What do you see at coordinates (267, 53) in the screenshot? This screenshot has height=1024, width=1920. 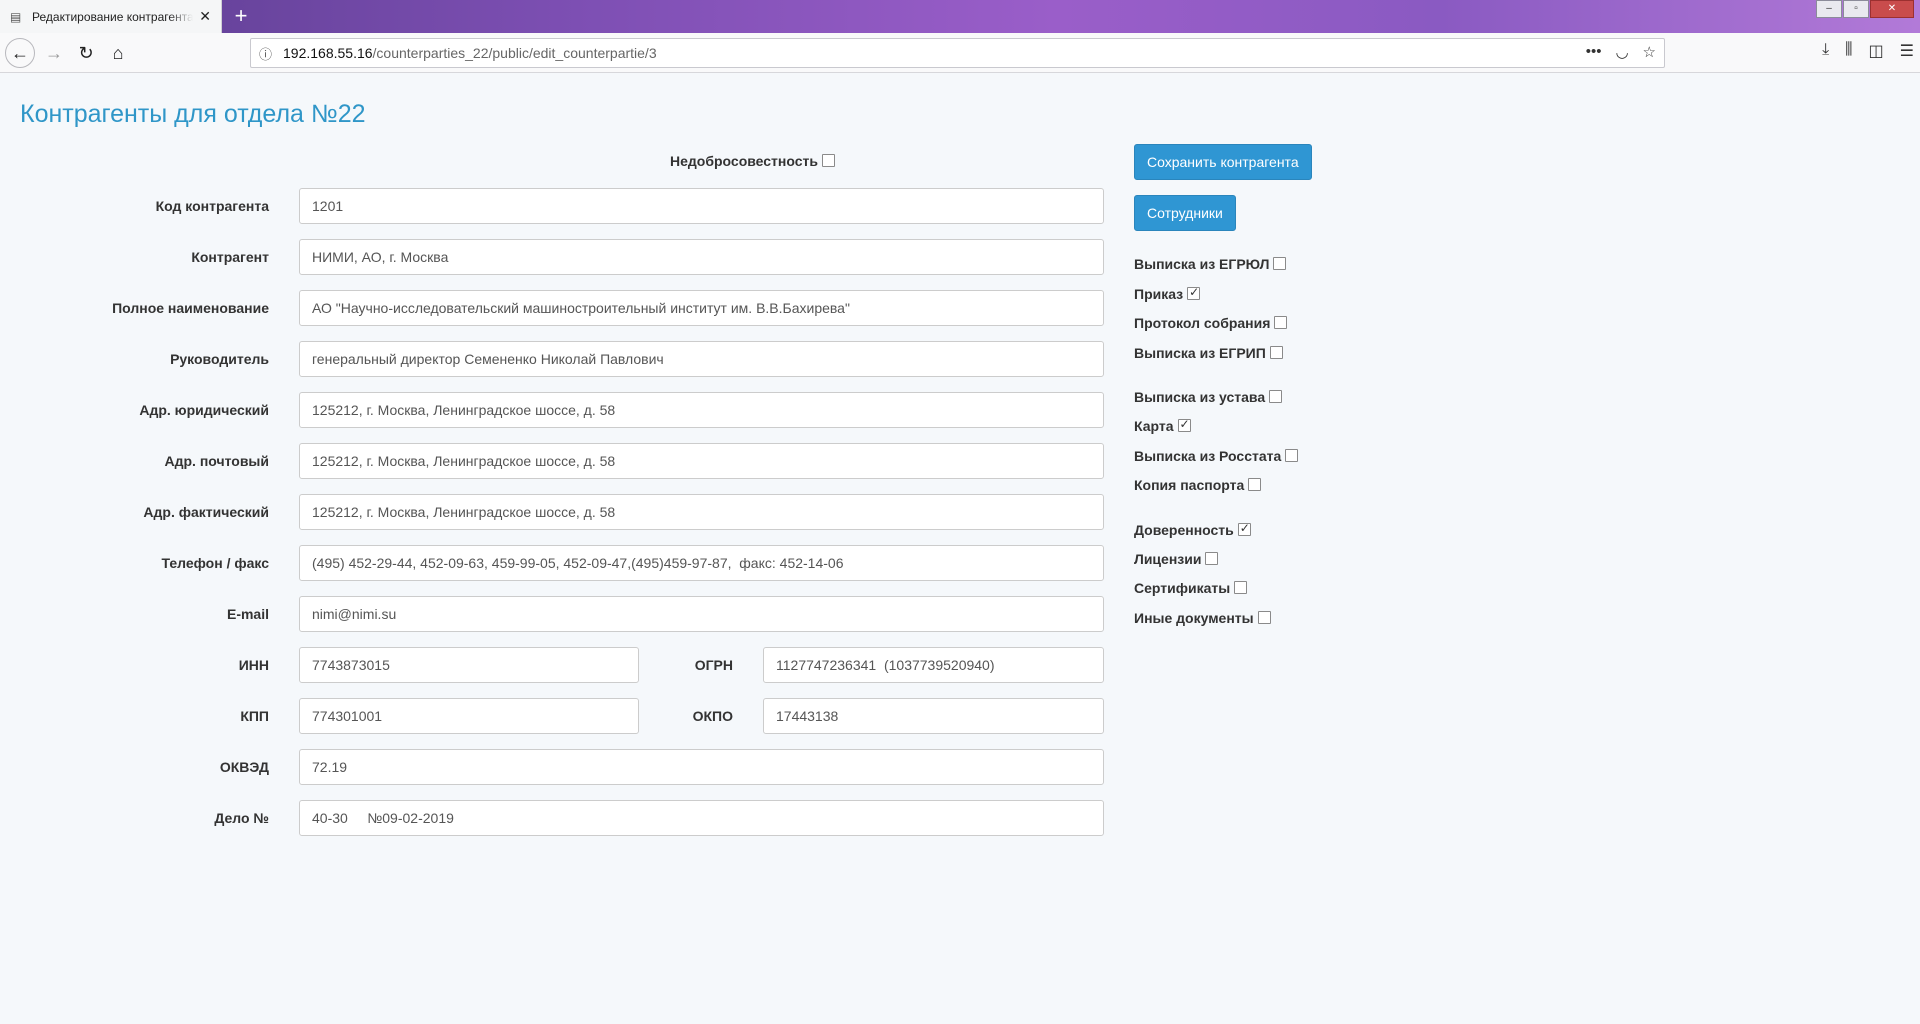 I see `info-icon: ⓘ` at bounding box center [267, 53].